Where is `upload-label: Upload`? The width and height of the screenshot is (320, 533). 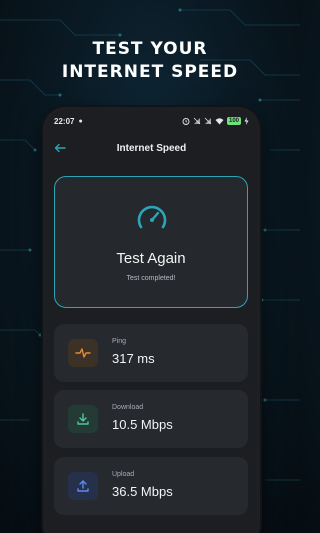 upload-label: Upload is located at coordinates (123, 474).